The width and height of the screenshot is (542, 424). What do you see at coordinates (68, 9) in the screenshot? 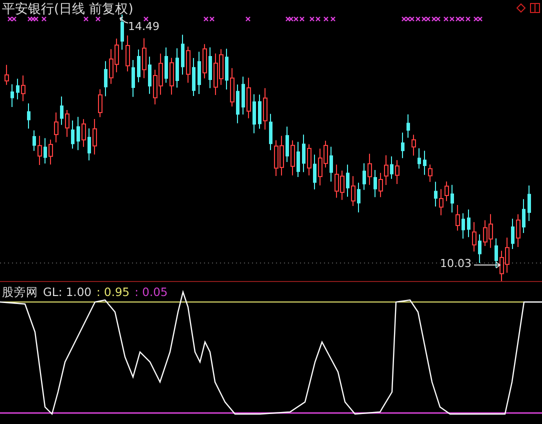
I see `chart-title: 平安银行(日线 前复权)` at bounding box center [68, 9].